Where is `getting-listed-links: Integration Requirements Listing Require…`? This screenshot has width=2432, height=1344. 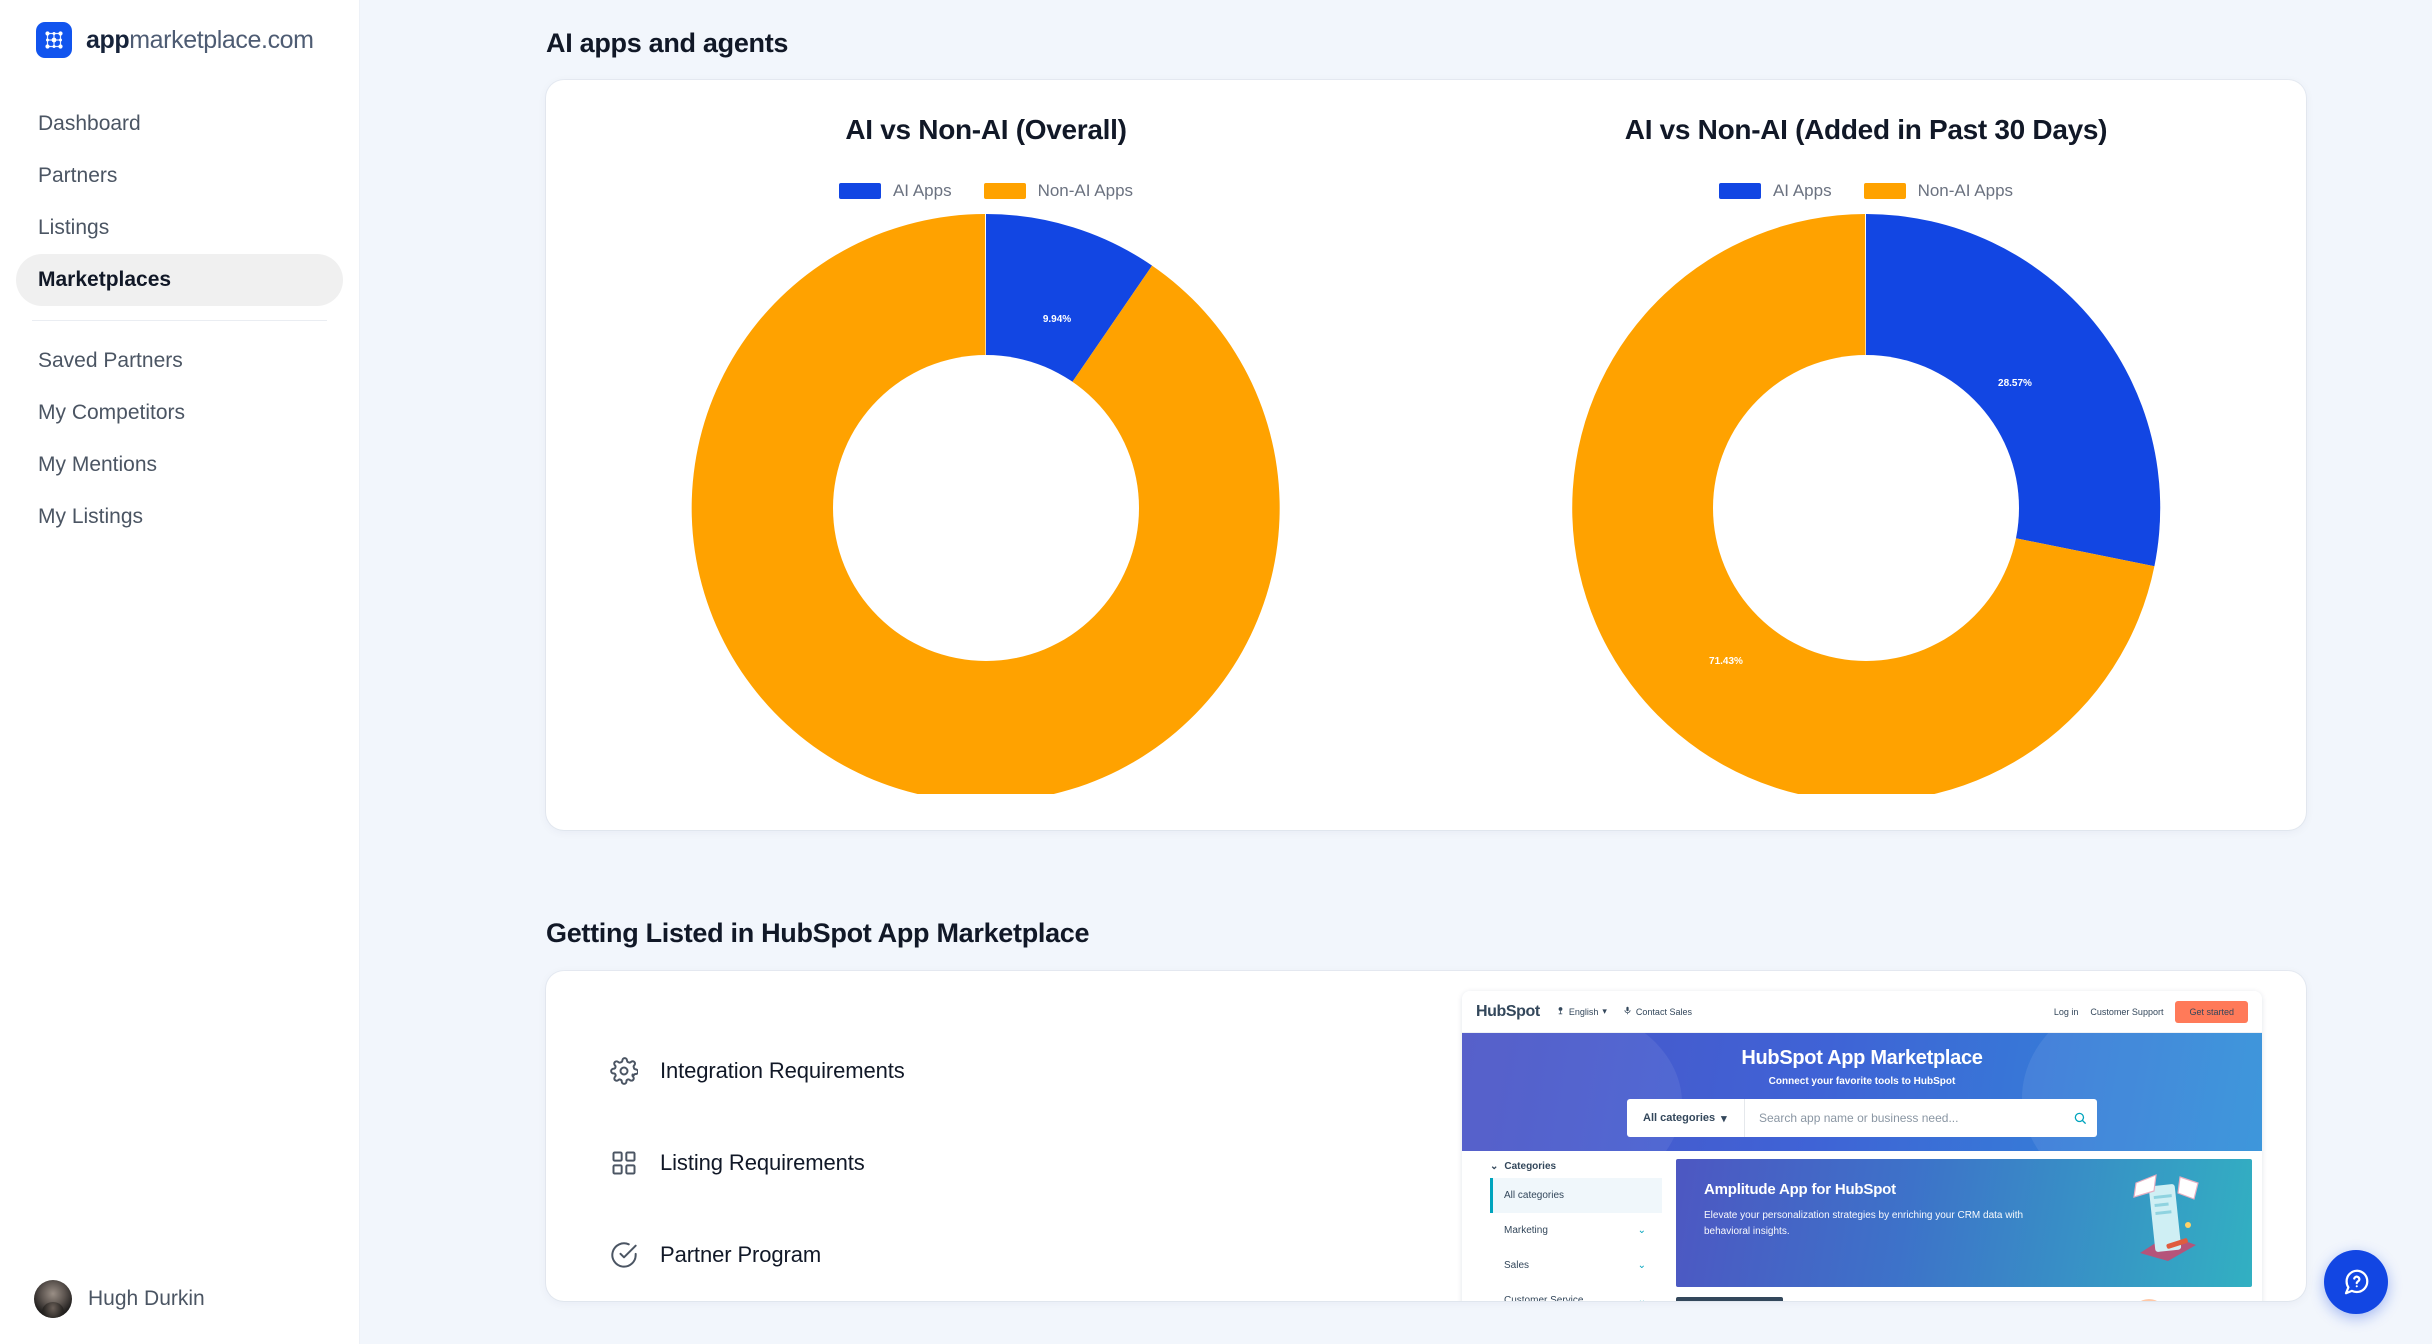
getting-listed-links: Integration Requirements Listing Require… is located at coordinates (986, 1136).